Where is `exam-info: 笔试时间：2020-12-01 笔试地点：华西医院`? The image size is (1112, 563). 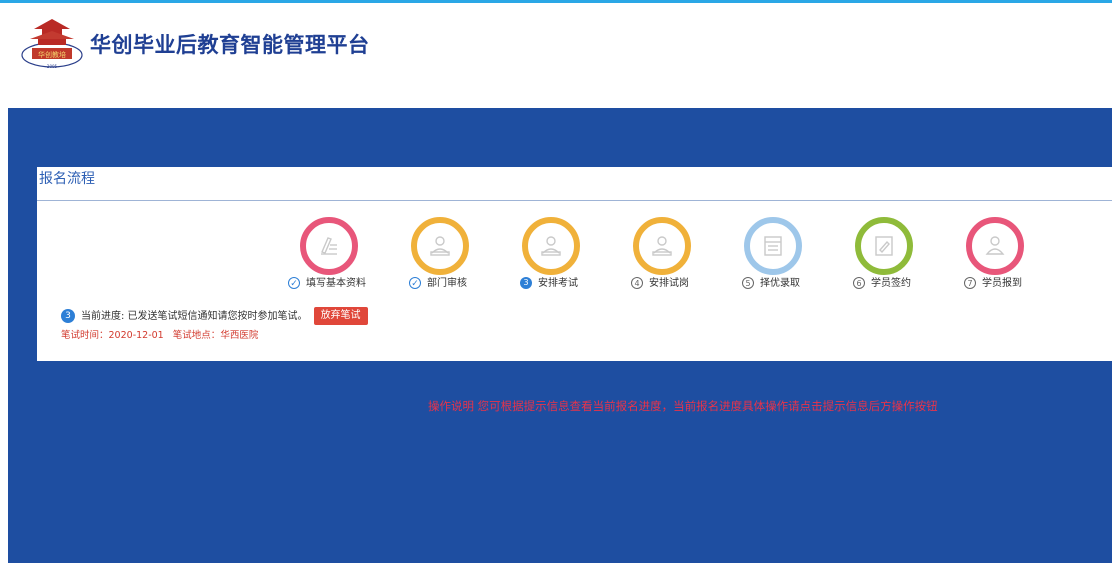
exam-info: 笔试时间：2020-12-01 笔试地点：华西医院 is located at coordinates (159, 334).